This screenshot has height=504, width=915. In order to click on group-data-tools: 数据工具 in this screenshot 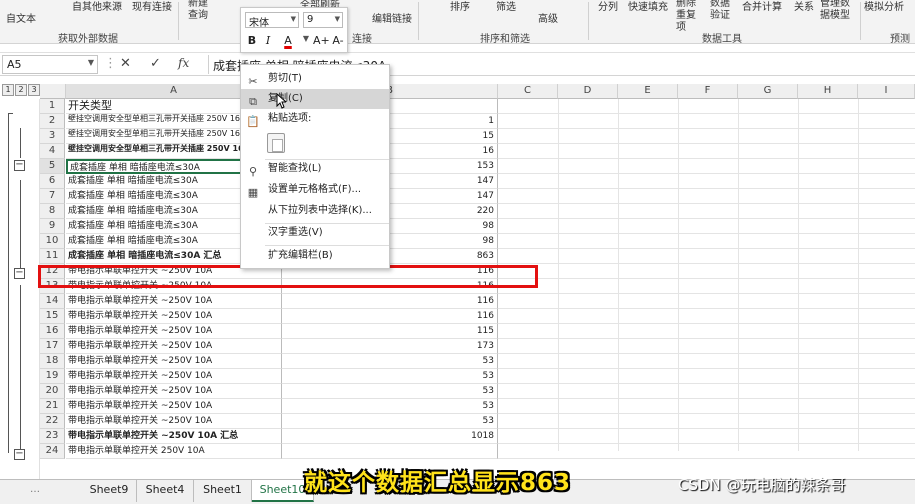, I will do `click(722, 39)`.